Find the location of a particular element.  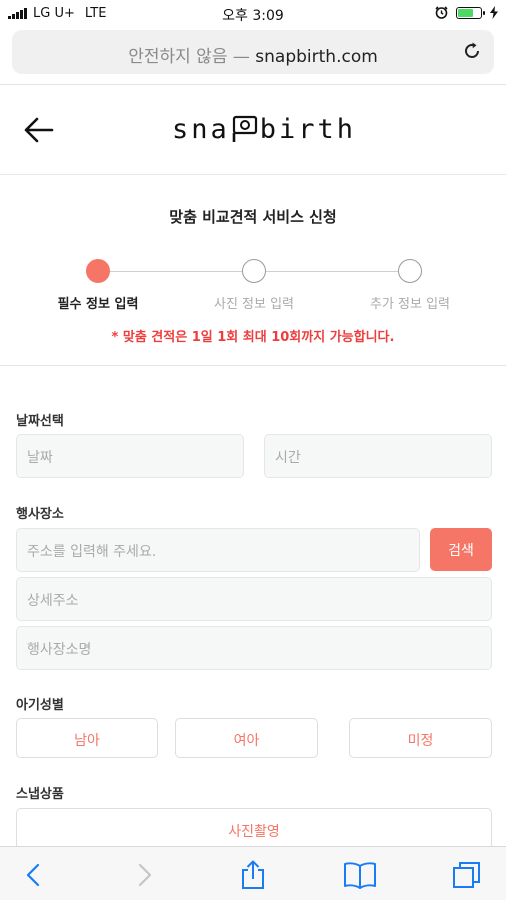

domain-text: snapbirth.com is located at coordinates (316, 57).